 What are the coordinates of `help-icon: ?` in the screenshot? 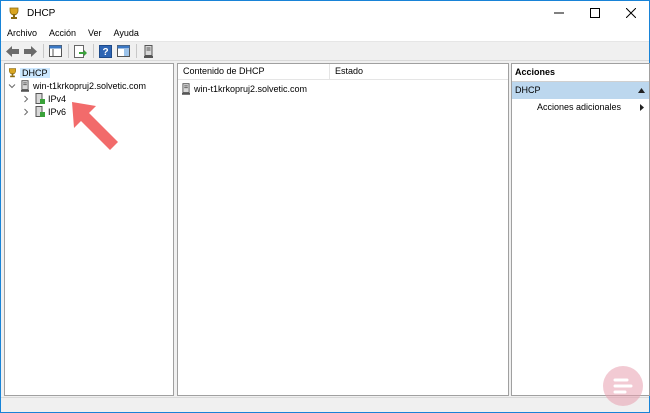 It's located at (105, 51).